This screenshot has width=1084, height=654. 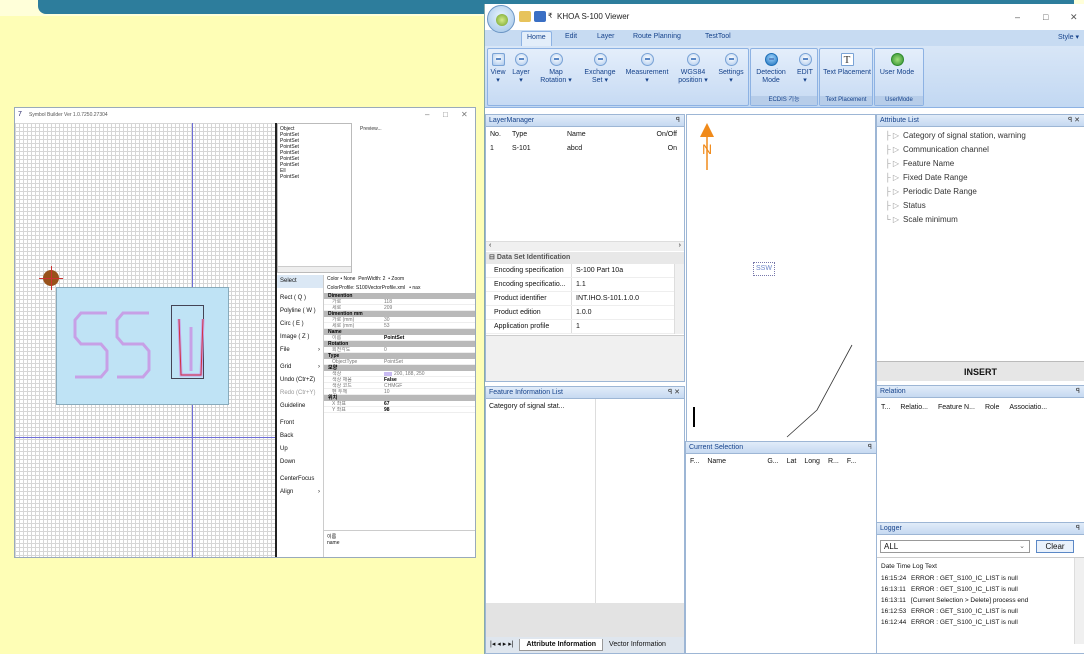 What do you see at coordinates (556, 68) in the screenshot?
I see `map-rotation-button: Map Rotation ▾` at bounding box center [556, 68].